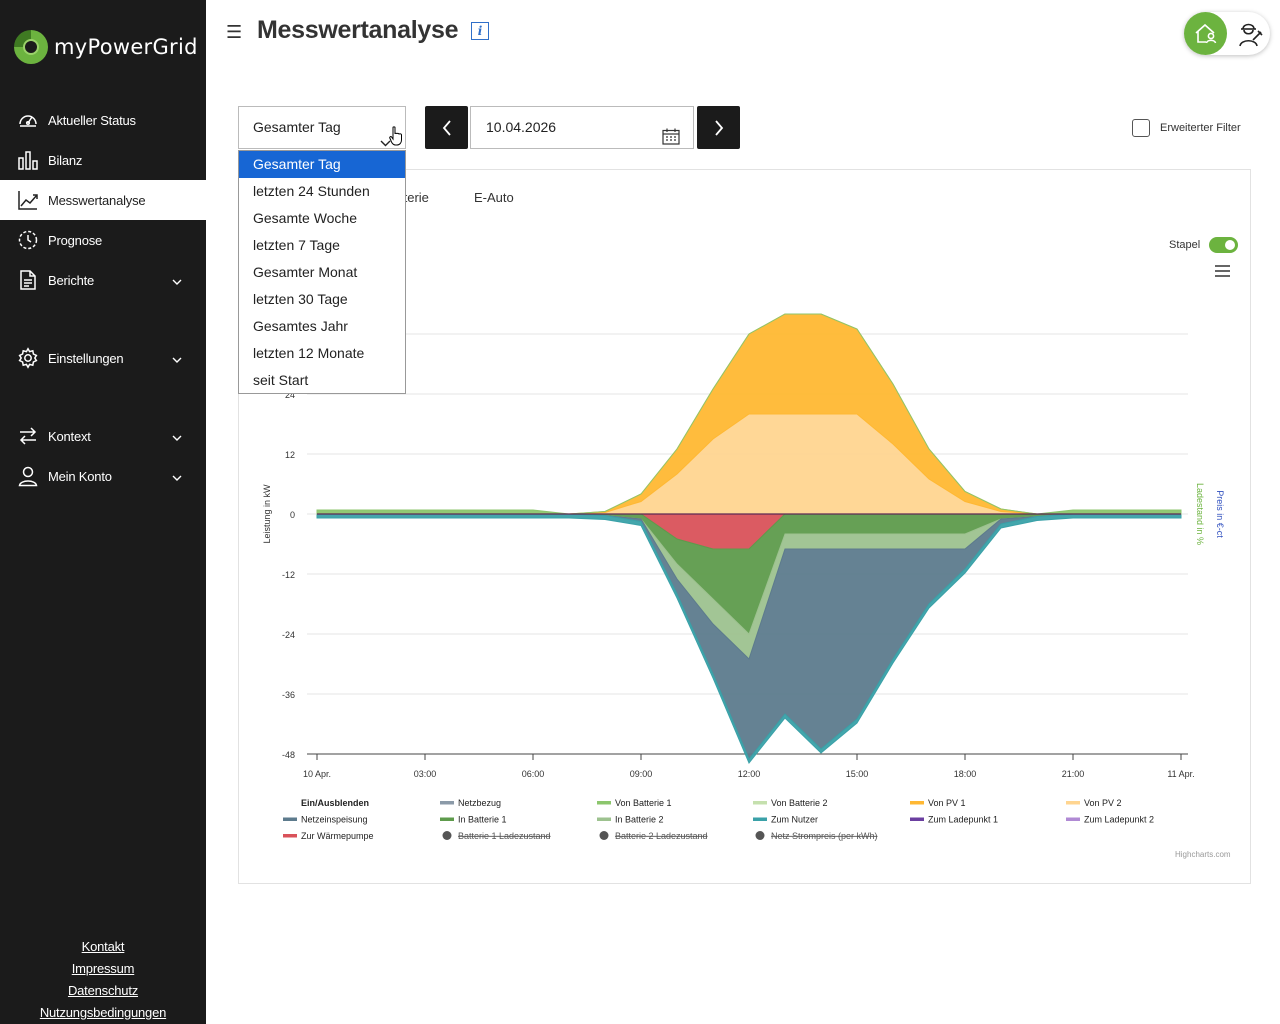 The height and width of the screenshot is (1024, 1280). I want to click on sidebar-item-label: Prognose, so click(75, 240).